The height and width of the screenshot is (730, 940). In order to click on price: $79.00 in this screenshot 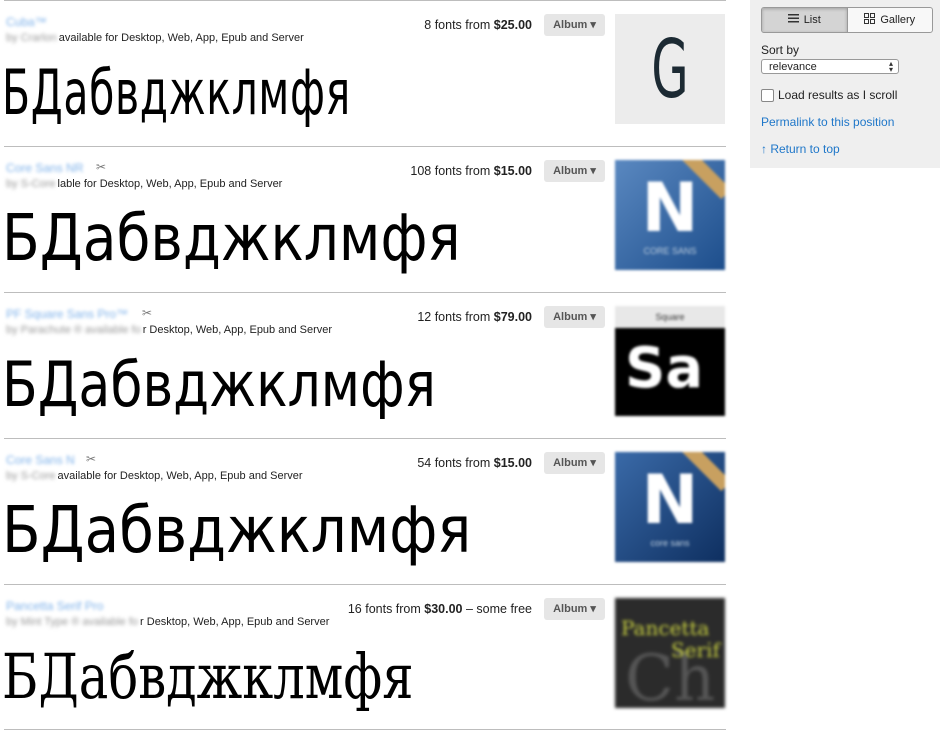, I will do `click(512, 317)`.